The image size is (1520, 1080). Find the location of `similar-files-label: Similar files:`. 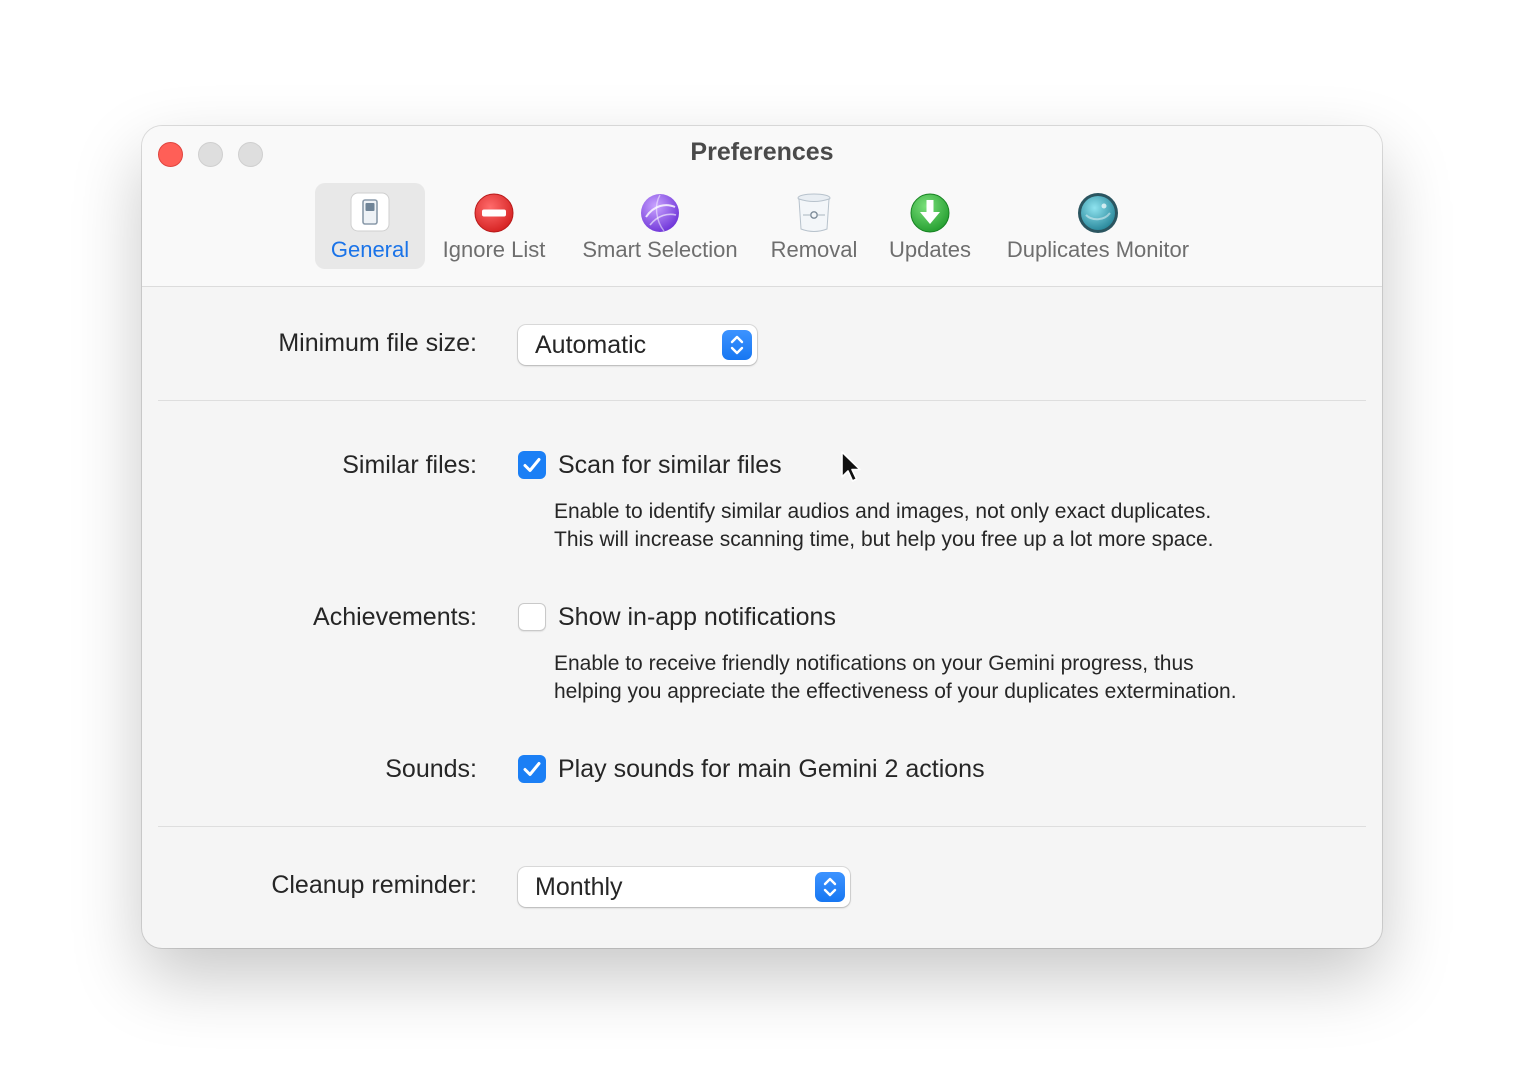

similar-files-label: Similar files: is located at coordinates (409, 465).